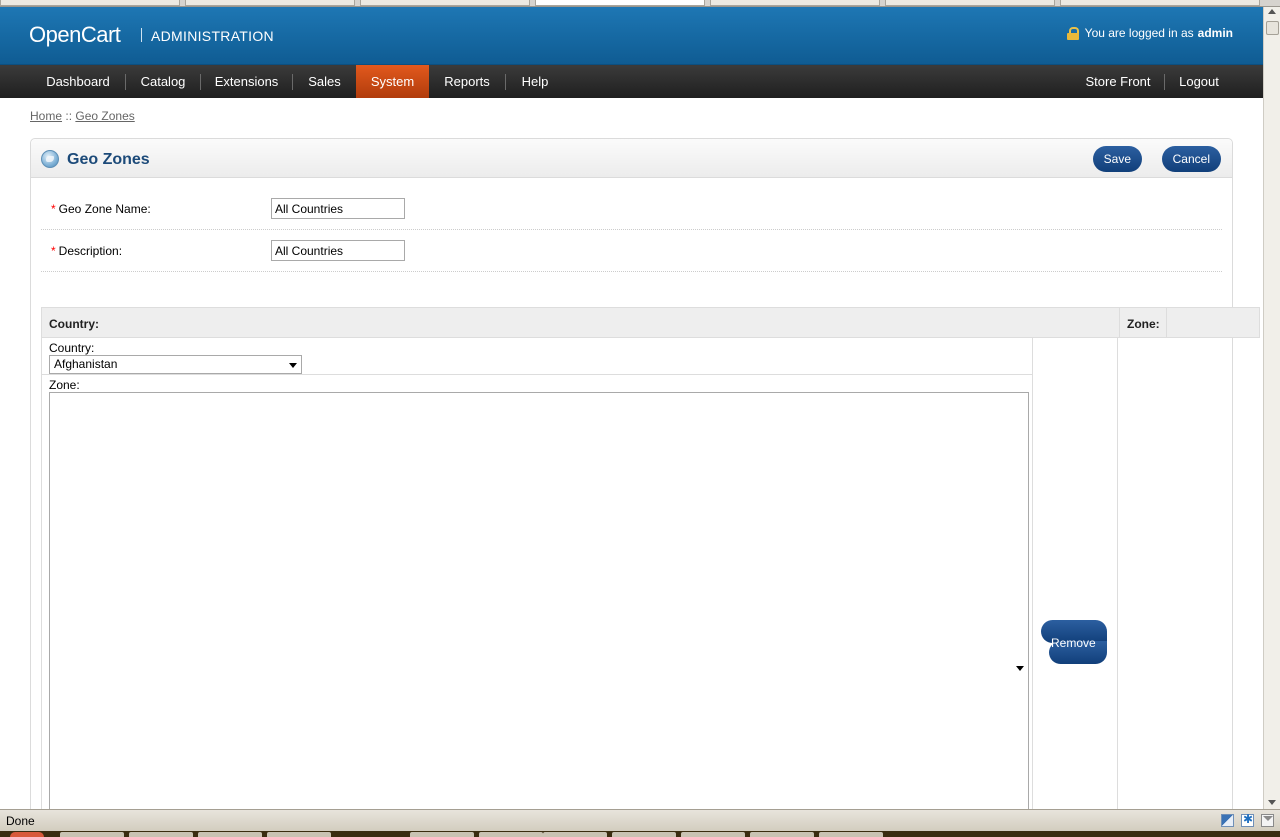  What do you see at coordinates (1272, 802) in the screenshot?
I see `scroll-down-icon` at bounding box center [1272, 802].